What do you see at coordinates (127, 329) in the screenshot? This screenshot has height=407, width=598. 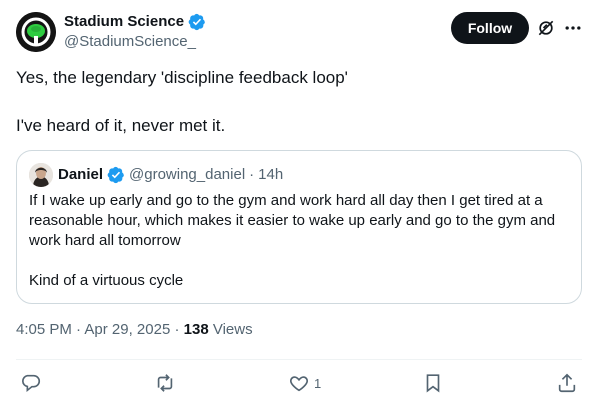 I see `post-date: Apr 29, 2025` at bounding box center [127, 329].